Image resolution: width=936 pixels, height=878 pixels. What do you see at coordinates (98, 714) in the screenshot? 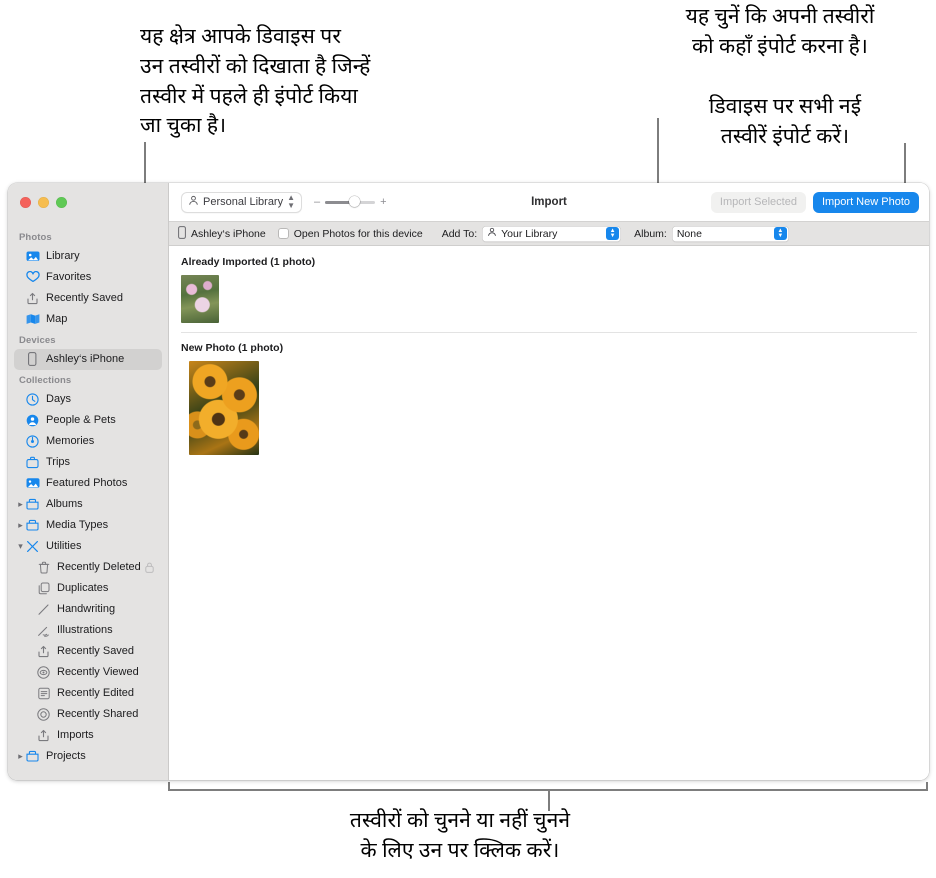
I see `sidebar-item-label: Recently Shared` at bounding box center [98, 714].